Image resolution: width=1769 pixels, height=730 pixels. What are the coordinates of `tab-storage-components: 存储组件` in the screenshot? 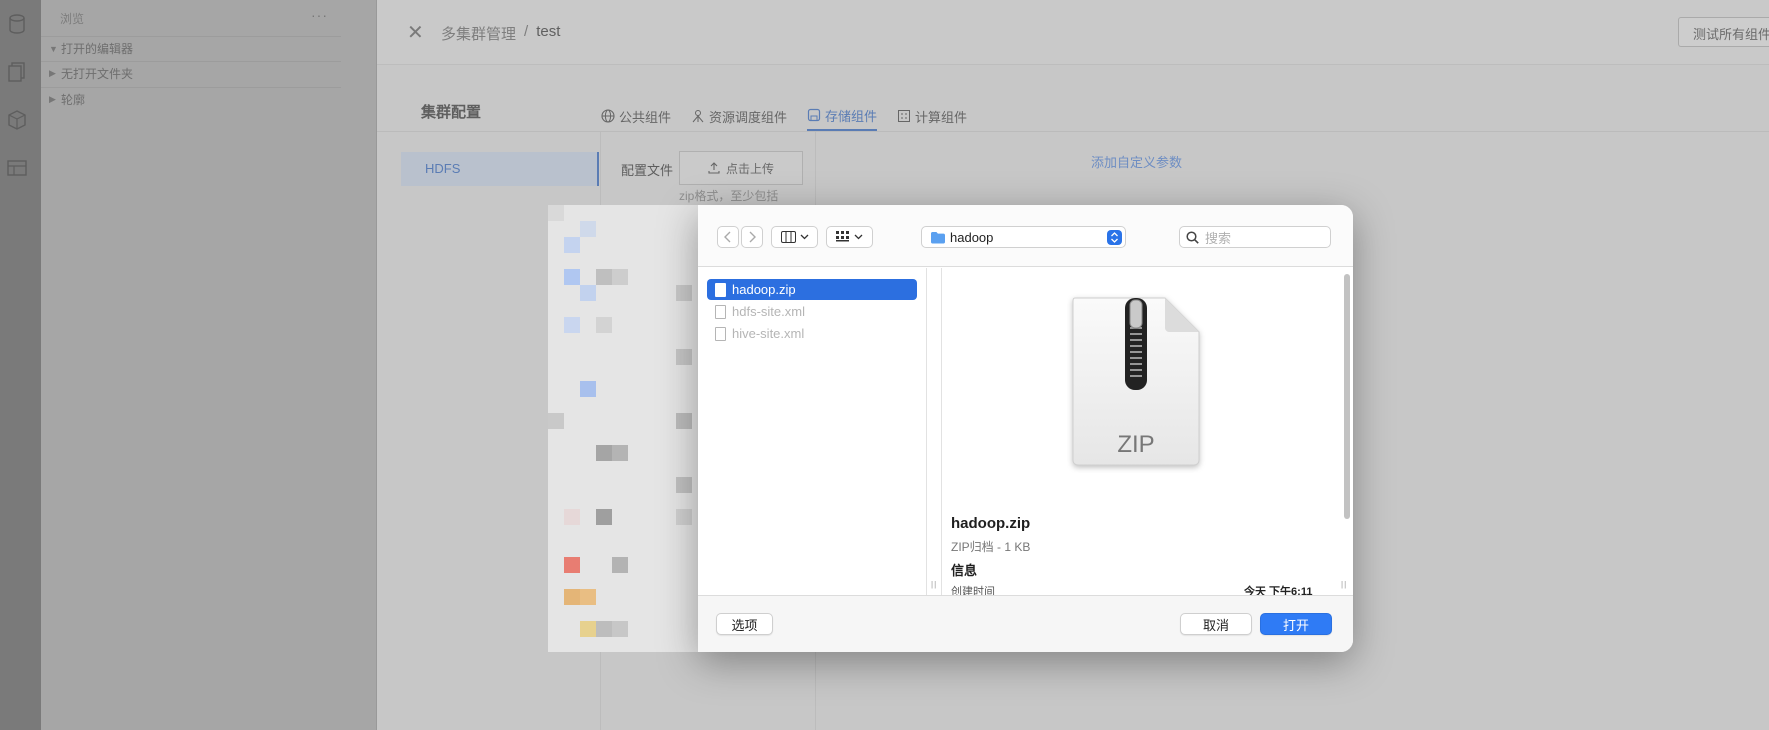 It's located at (842, 116).